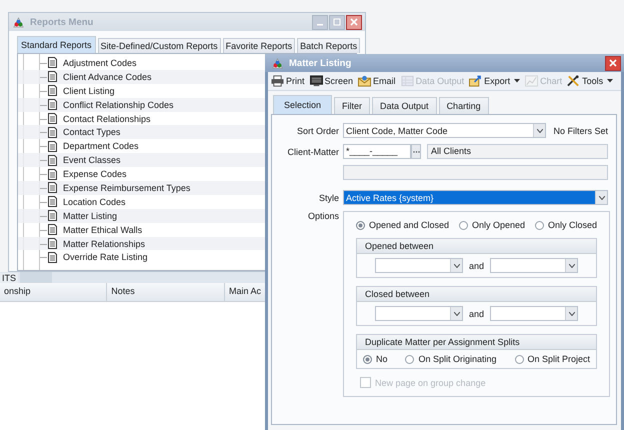  Describe the element at coordinates (288, 81) in the screenshot. I see `toolbar-button: Print` at that location.